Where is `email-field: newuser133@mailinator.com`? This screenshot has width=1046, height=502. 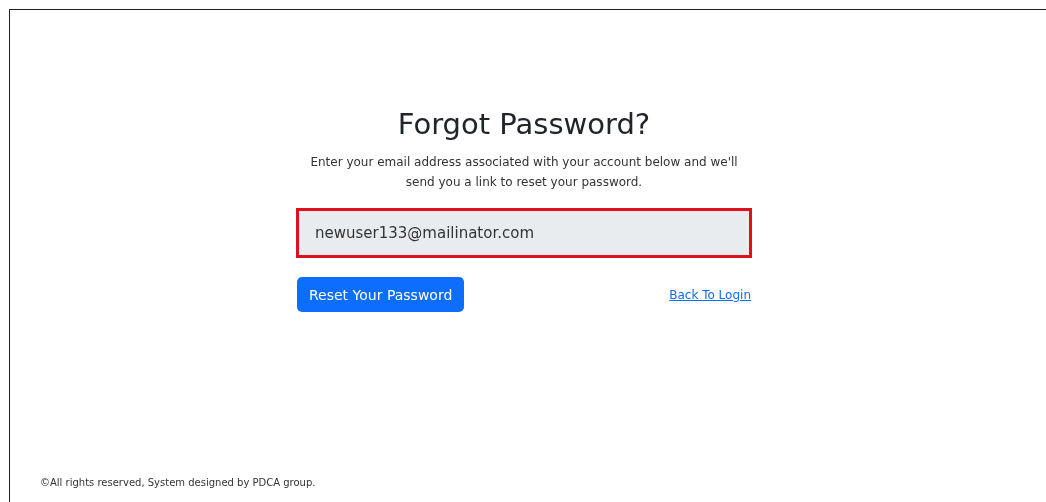
email-field: newuser133@mailinator.com is located at coordinates (524, 233).